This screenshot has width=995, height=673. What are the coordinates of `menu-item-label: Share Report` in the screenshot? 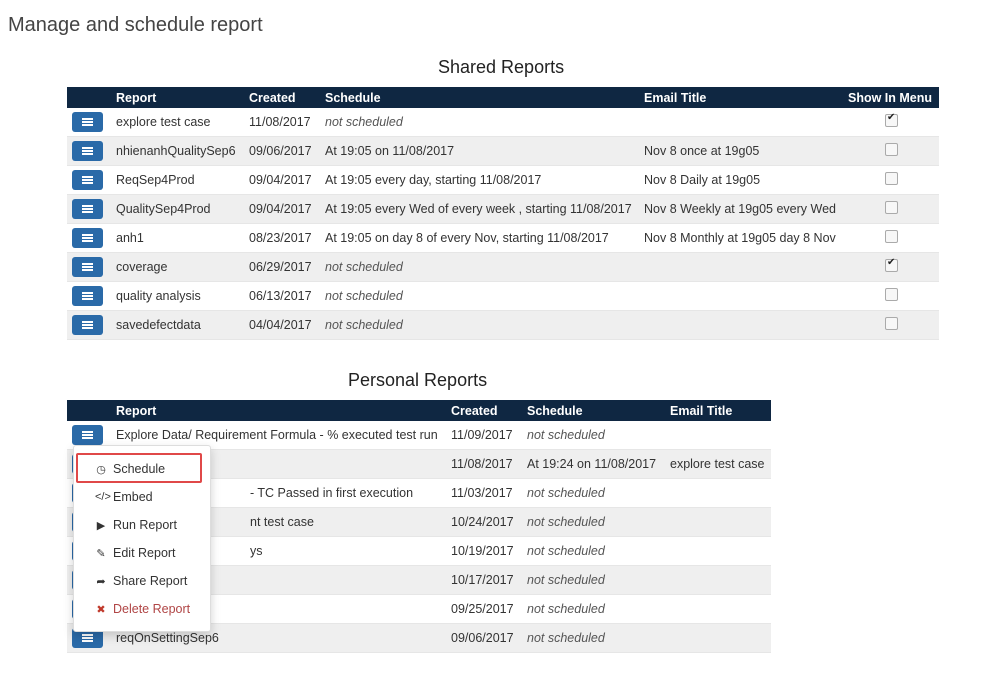 It's located at (150, 581).